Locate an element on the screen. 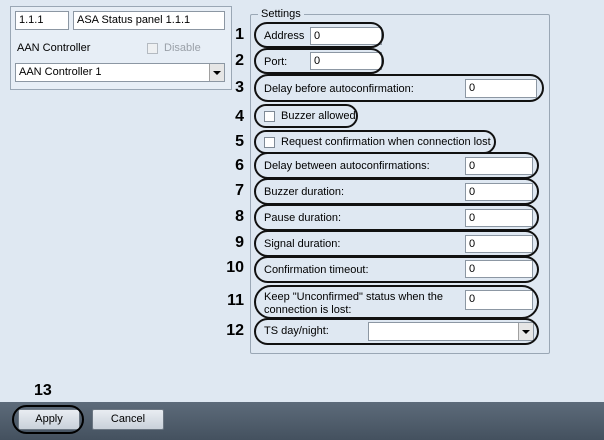  callout-2: 2 is located at coordinates (239, 60).